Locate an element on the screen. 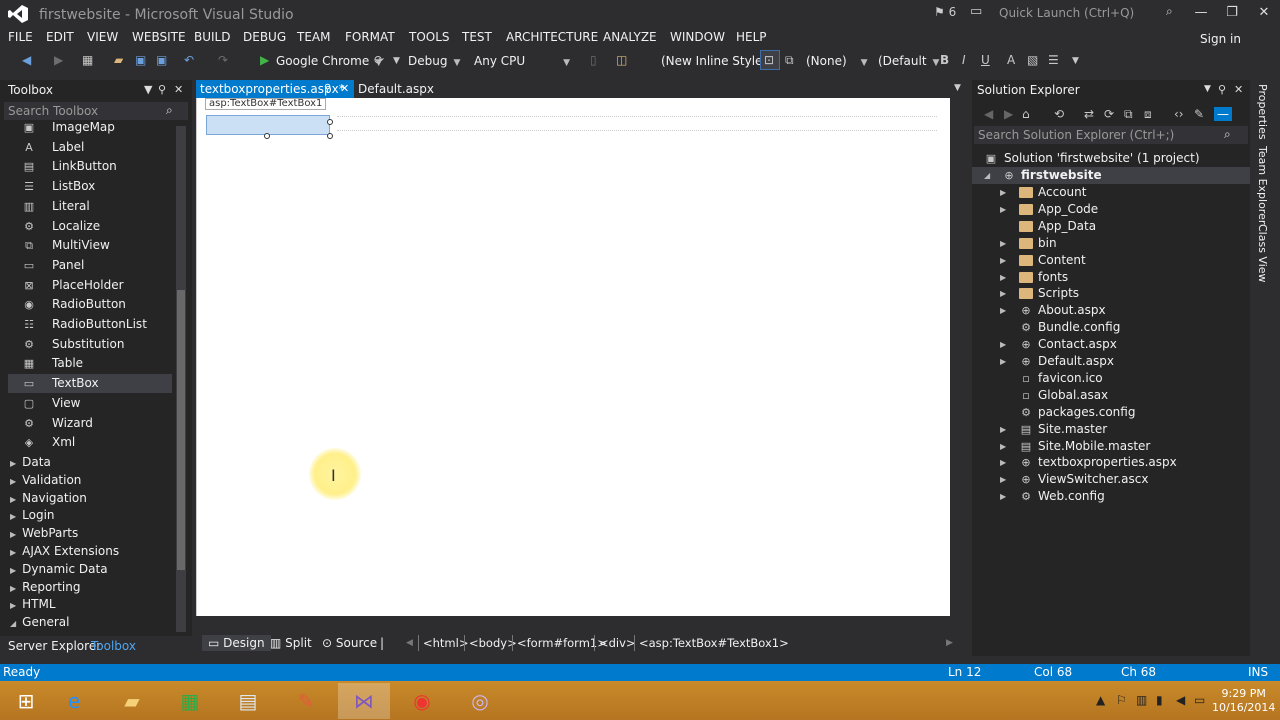  back-icon: ◀ is located at coordinates (988, 114).